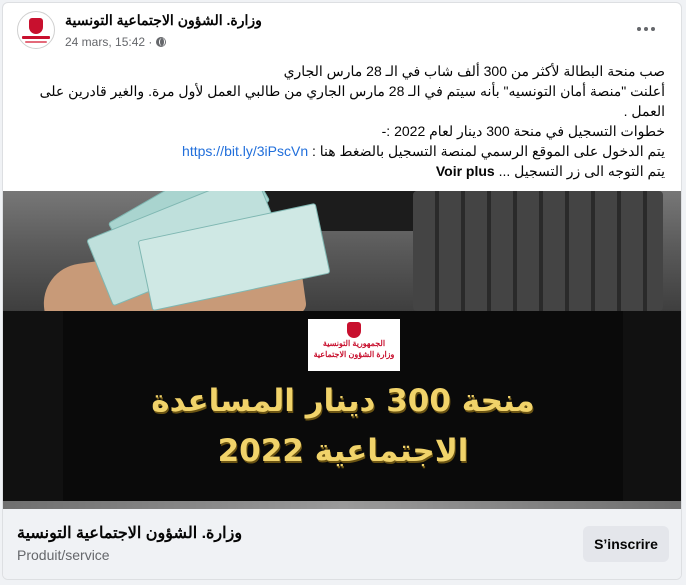 Image resolution: width=686 pixels, height=585 pixels. What do you see at coordinates (639, 29) in the screenshot?
I see `more-horizontal-icon` at bounding box center [639, 29].